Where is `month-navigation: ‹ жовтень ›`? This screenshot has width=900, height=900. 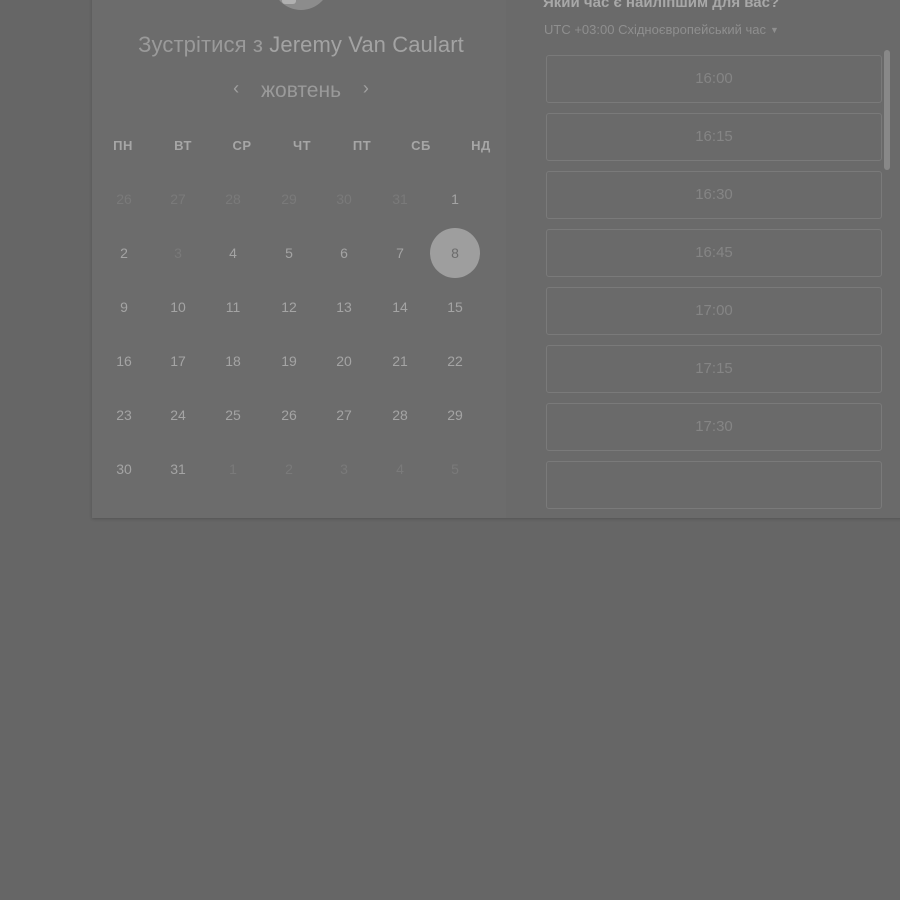
month-navigation: ‹ жовтень › is located at coordinates (301, 90).